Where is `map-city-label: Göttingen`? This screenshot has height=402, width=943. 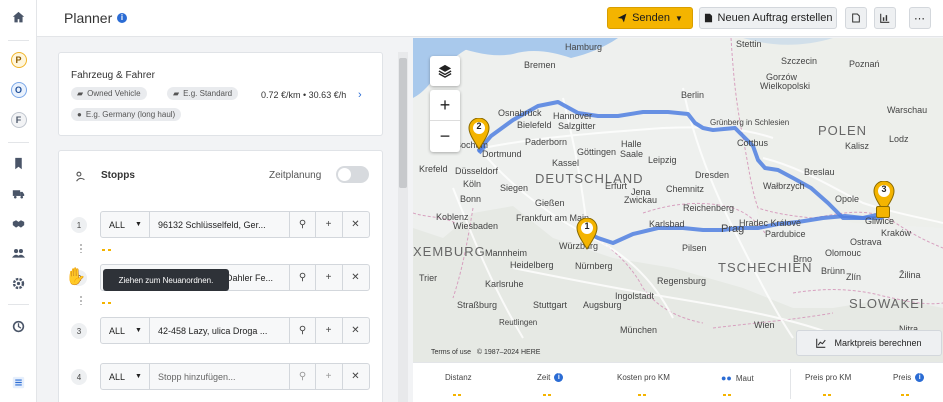
map-city-label: Göttingen is located at coordinates (597, 152).